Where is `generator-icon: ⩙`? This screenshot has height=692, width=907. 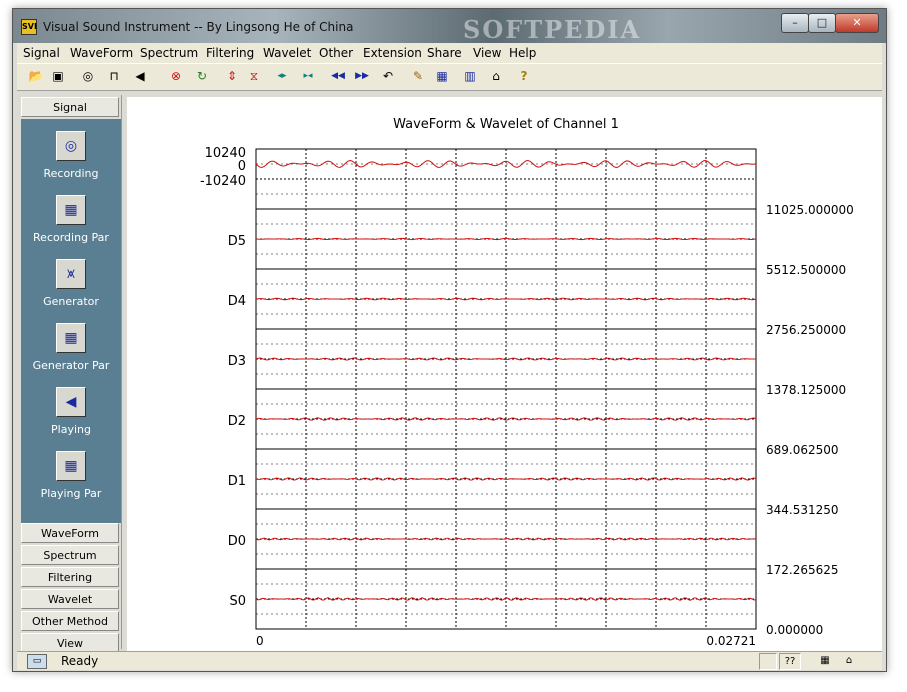
generator-icon: ⩙ is located at coordinates (71, 274).